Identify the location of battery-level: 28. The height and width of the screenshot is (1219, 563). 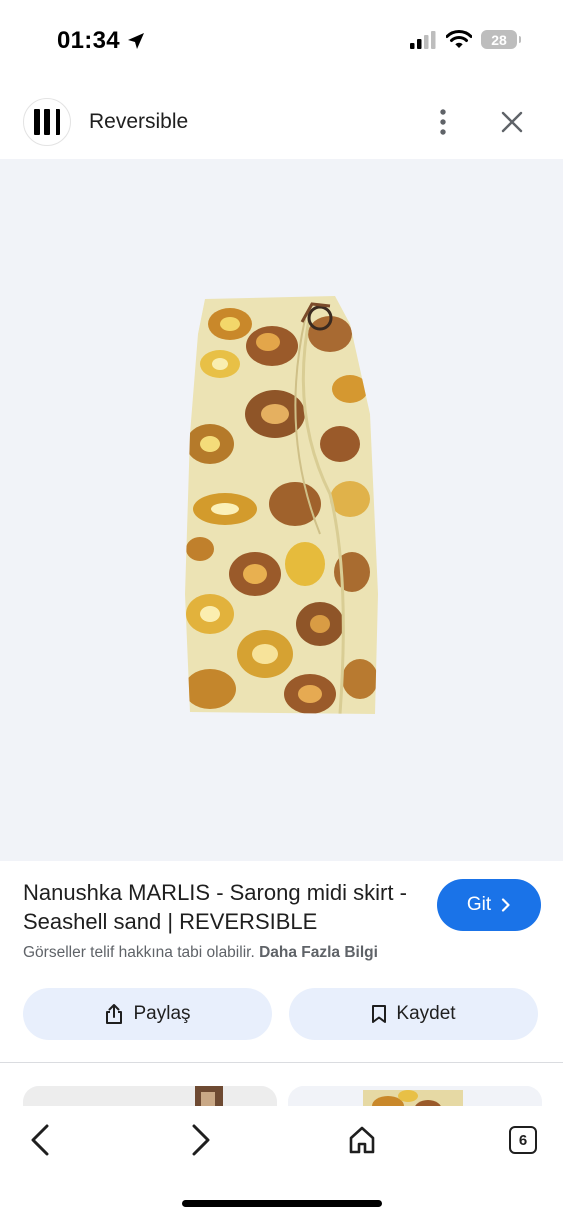
(499, 39).